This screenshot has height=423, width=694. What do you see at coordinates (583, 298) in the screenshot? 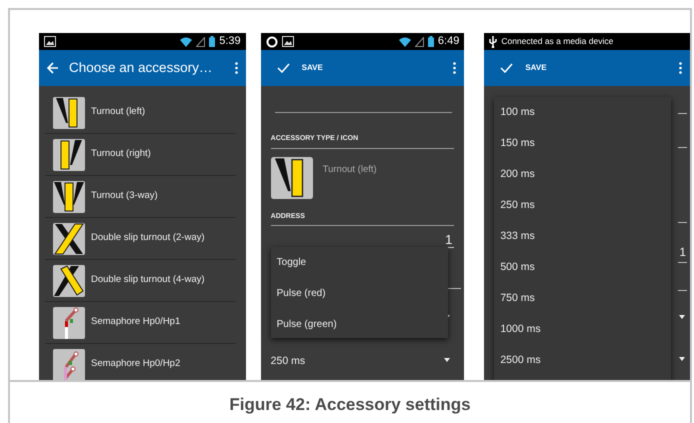
I see `menu-item: 750 ms` at bounding box center [583, 298].